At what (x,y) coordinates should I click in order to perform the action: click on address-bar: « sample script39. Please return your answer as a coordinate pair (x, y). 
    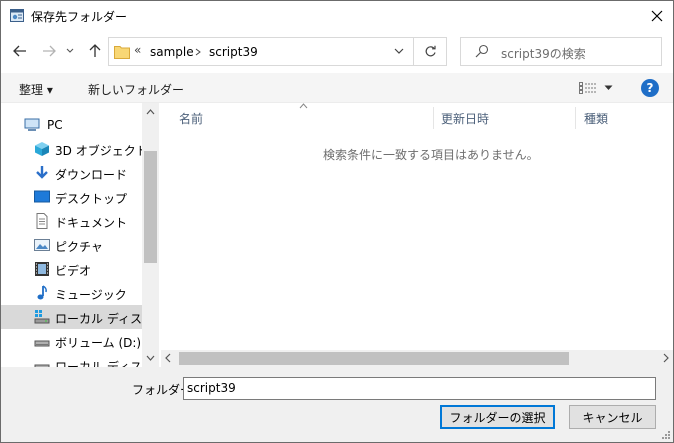
    Looking at the image, I should click on (261, 51).